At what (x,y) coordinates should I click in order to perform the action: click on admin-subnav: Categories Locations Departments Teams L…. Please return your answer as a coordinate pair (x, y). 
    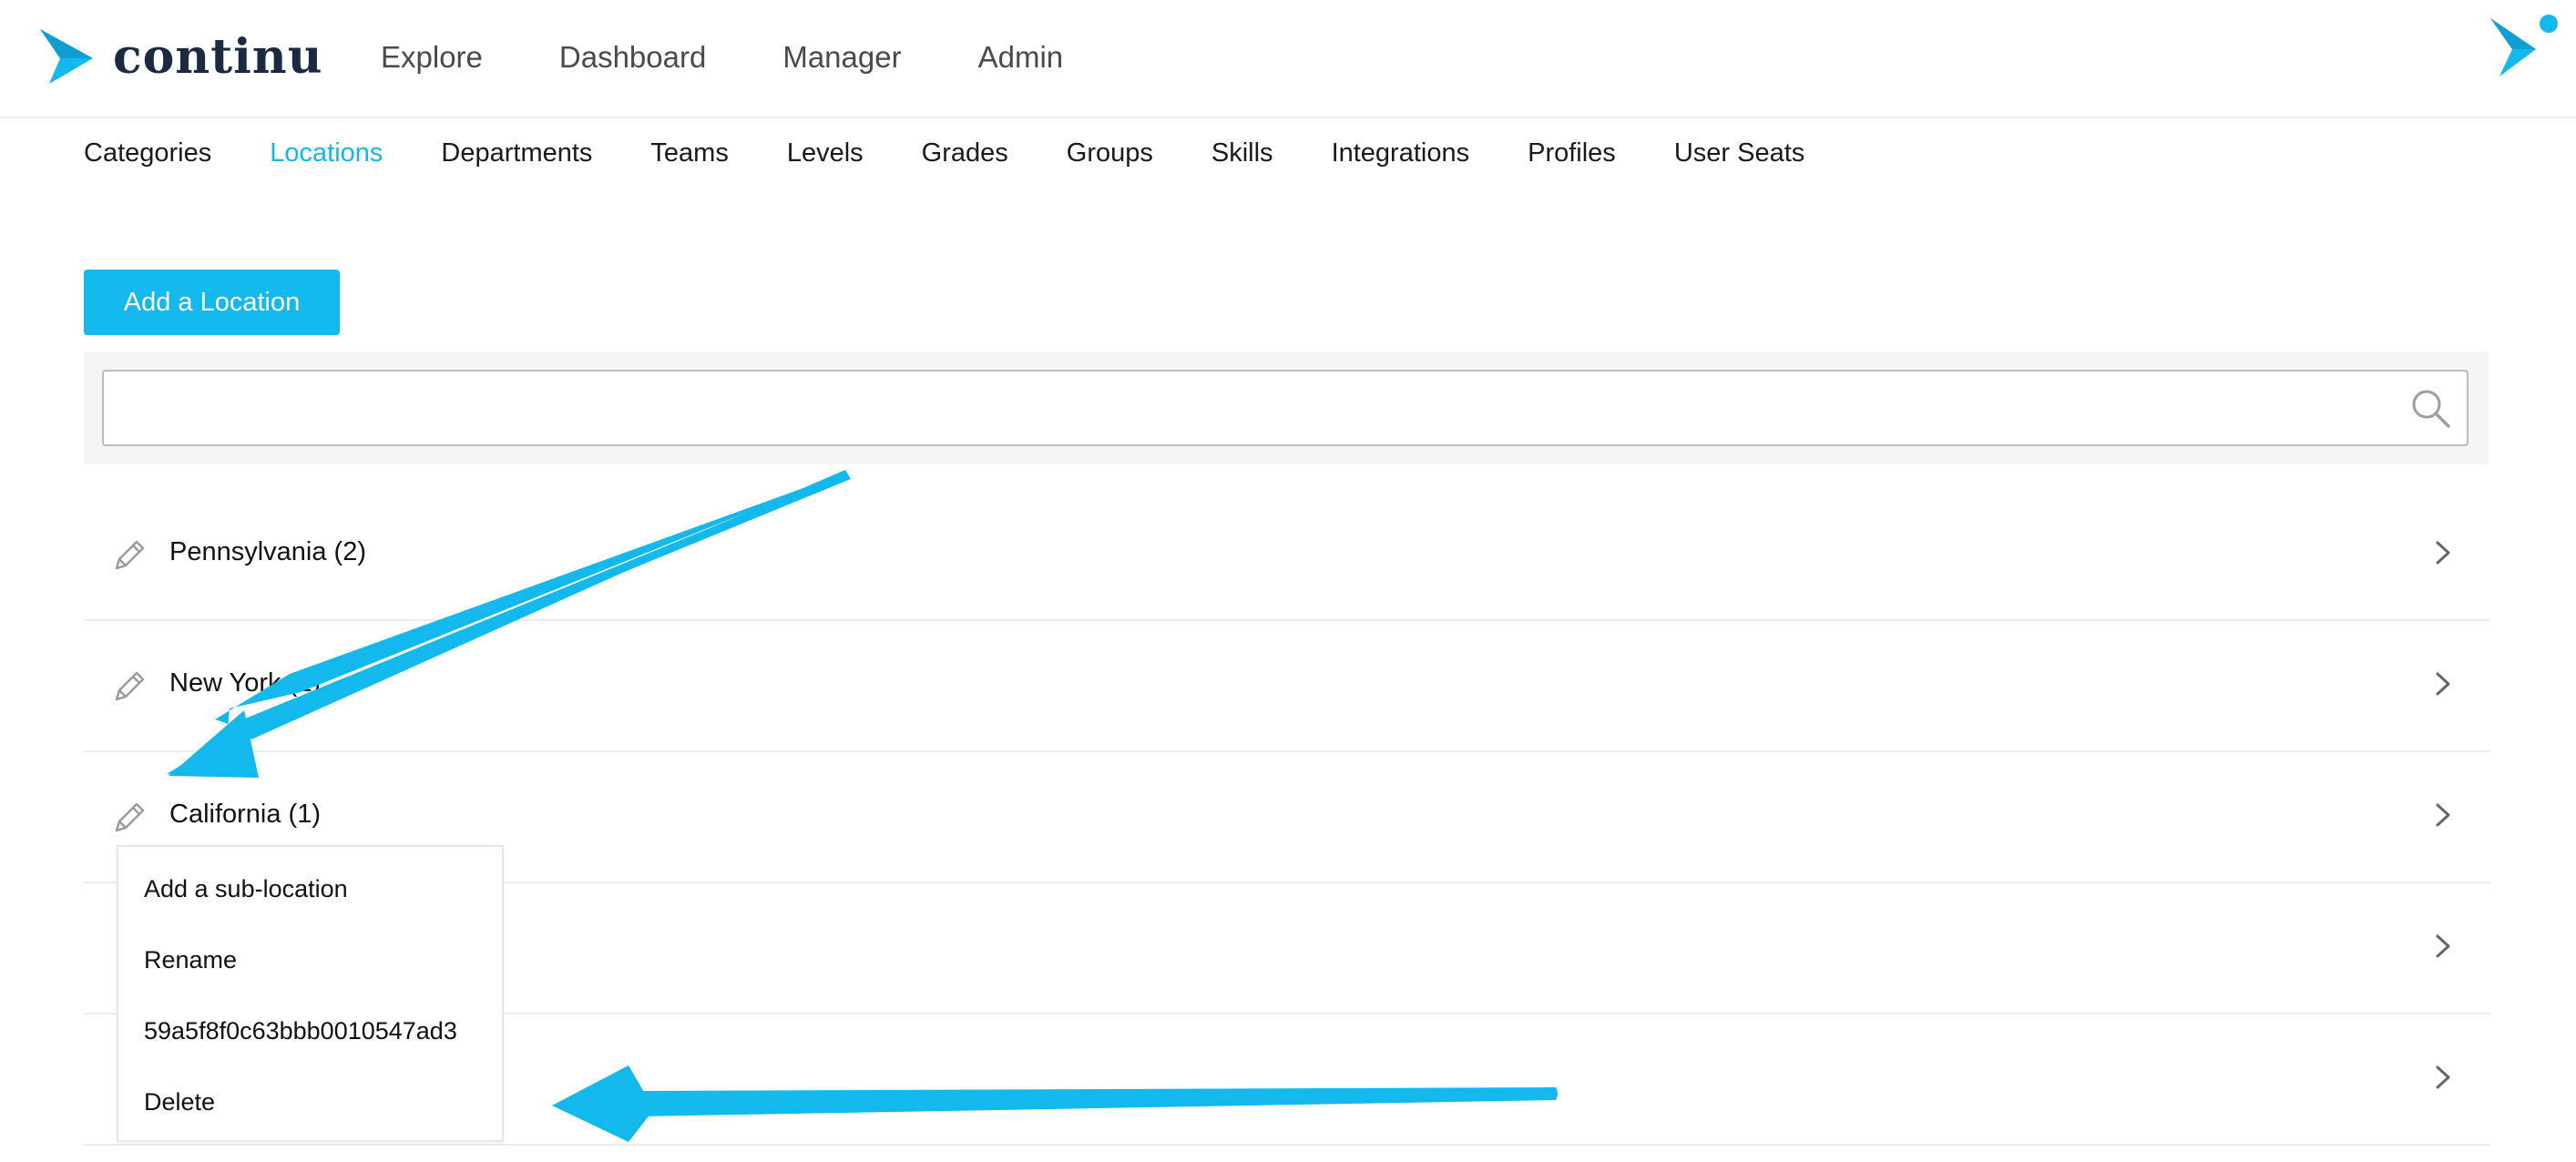
    Looking at the image, I should click on (974, 155).